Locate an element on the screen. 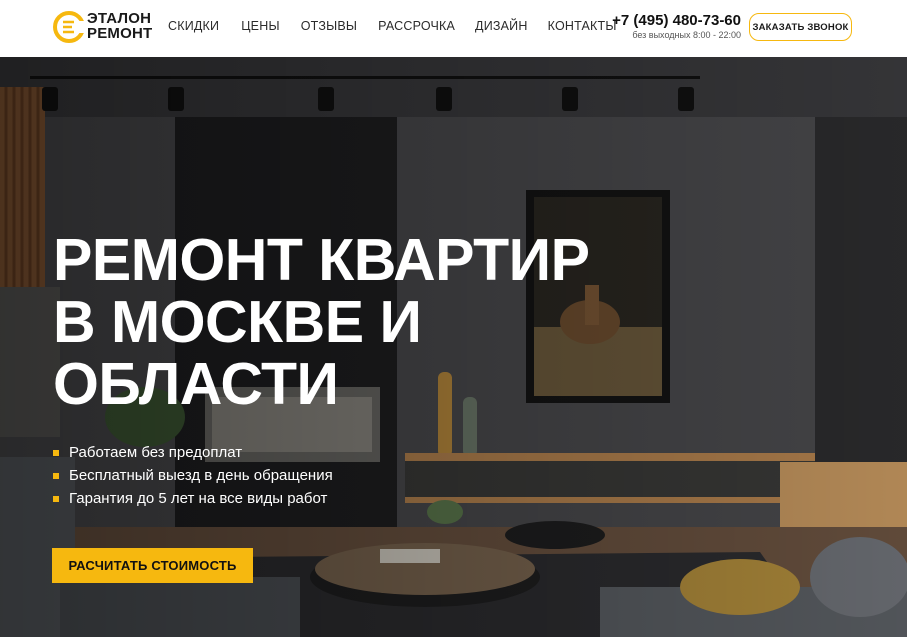  phone-number: +7 (495) 480-73-60 is located at coordinates (672, 21).